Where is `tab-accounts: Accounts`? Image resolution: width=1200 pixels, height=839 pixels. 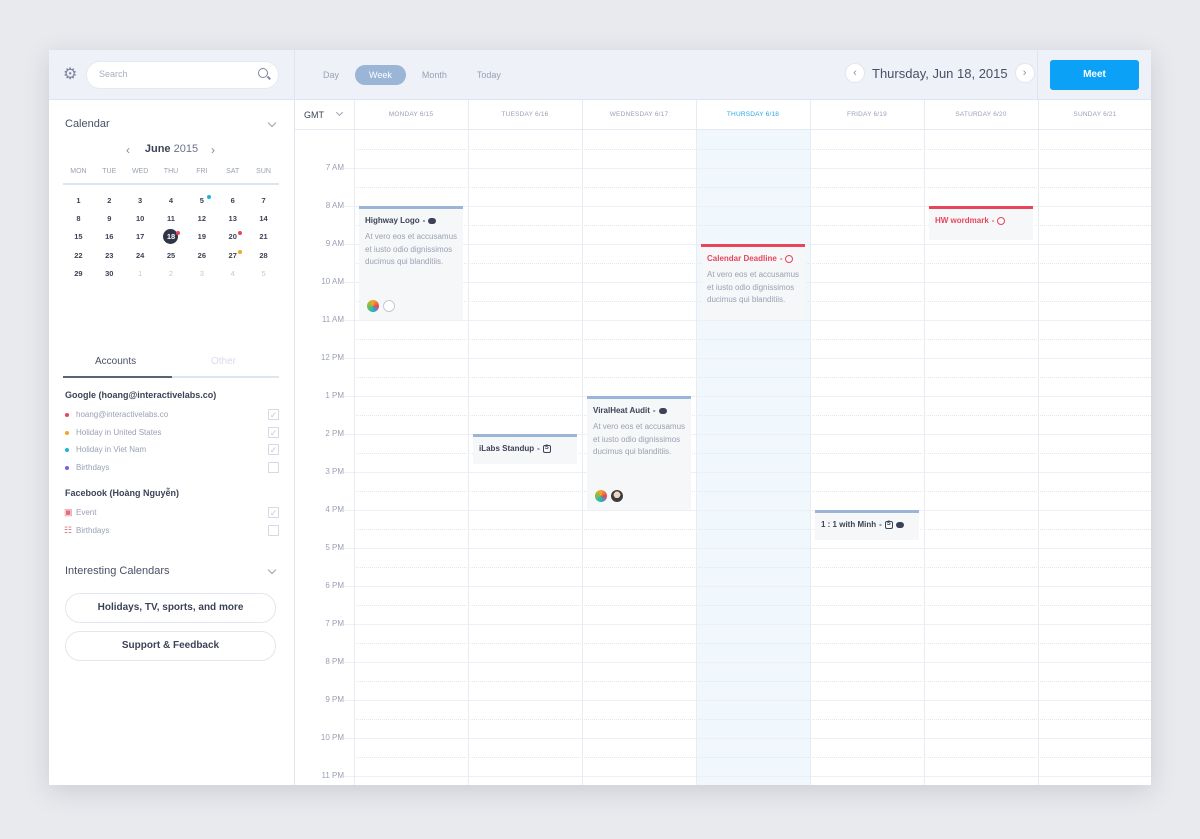
tab-accounts: Accounts is located at coordinates (115, 361).